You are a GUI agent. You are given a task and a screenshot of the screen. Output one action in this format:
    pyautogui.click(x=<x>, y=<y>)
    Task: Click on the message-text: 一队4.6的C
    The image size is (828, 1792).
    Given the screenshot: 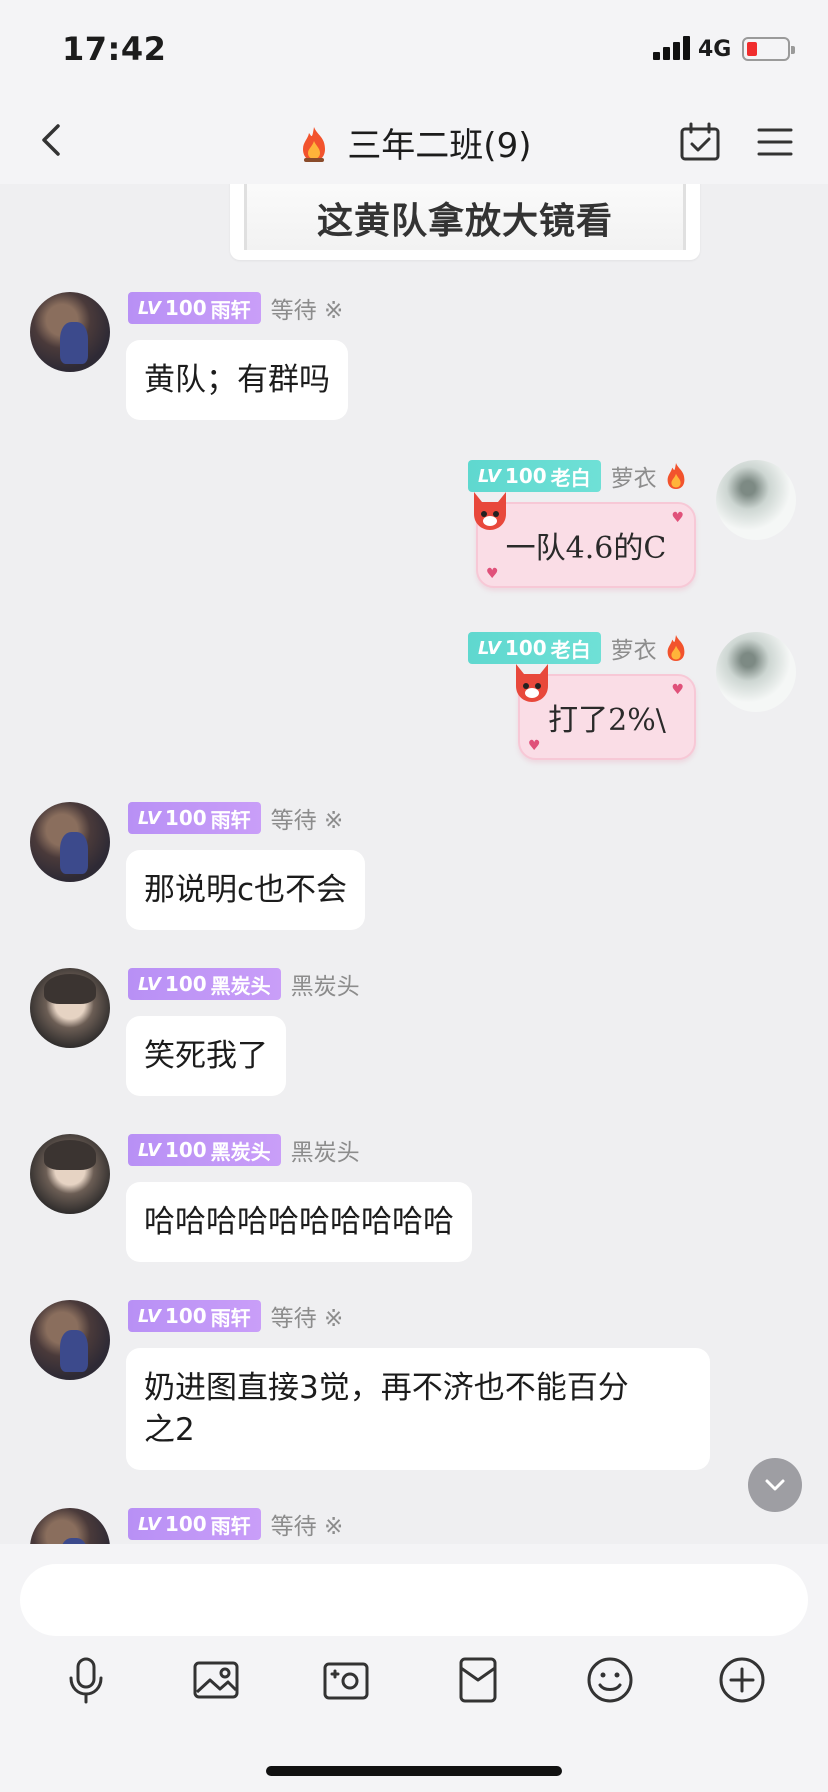 What is the action you would take?
    pyautogui.click(x=586, y=548)
    